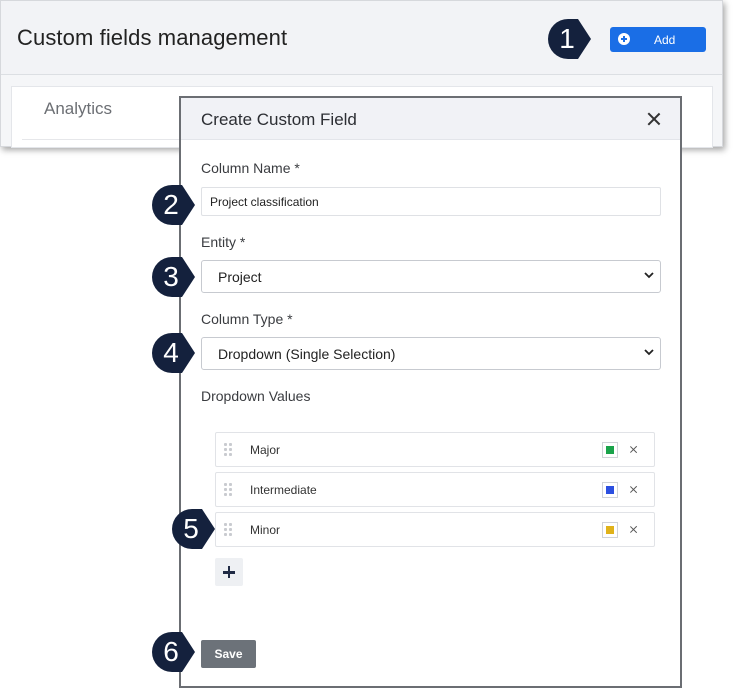  What do you see at coordinates (102, 139) in the screenshot?
I see `divider` at bounding box center [102, 139].